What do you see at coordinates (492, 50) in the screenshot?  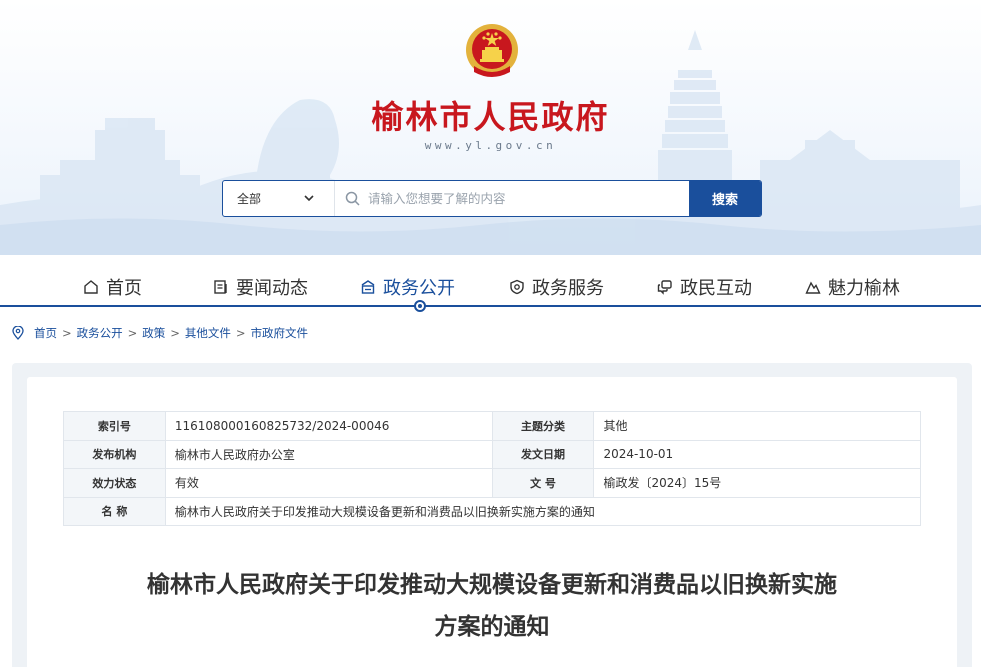 I see `national-emblem-icon` at bounding box center [492, 50].